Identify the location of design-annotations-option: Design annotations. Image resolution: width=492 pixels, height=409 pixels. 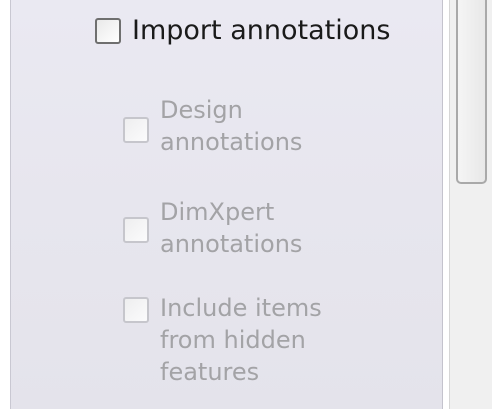
(212, 126).